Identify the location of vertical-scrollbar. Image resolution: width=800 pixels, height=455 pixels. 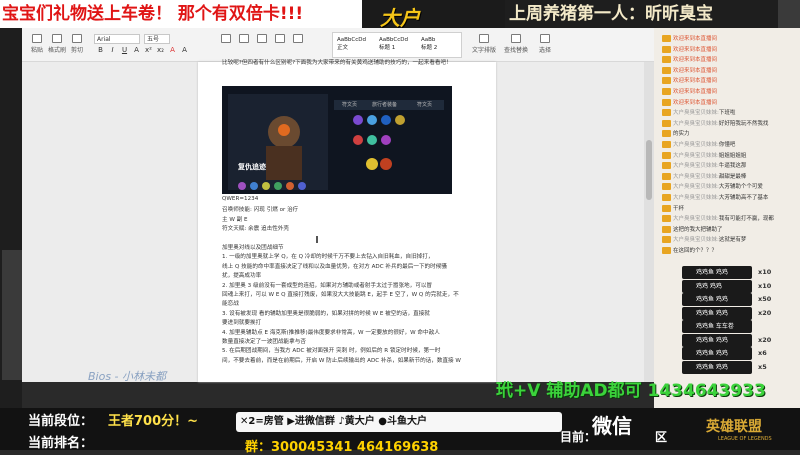
(649, 222).